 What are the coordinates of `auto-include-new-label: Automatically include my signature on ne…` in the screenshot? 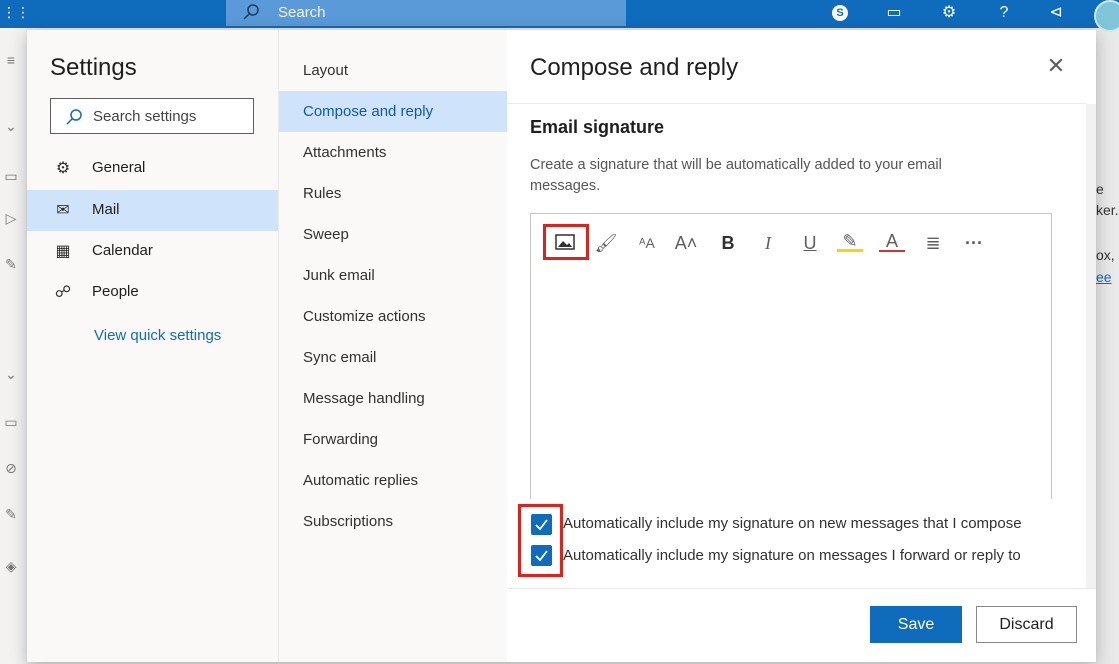 It's located at (792, 523).